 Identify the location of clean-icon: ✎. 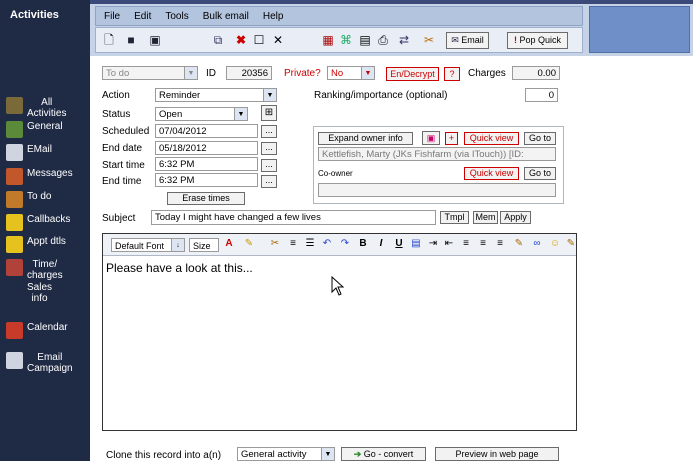
(571, 244).